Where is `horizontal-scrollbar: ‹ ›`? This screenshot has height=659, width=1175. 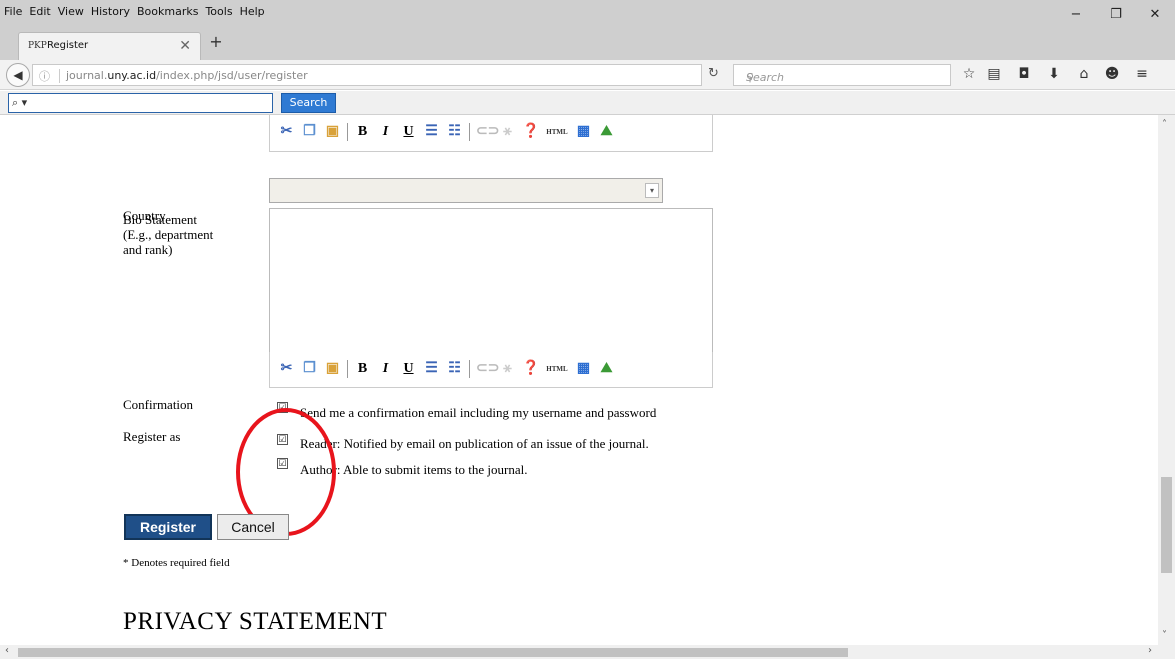
horizontal-scrollbar: ‹ › is located at coordinates (587, 652).